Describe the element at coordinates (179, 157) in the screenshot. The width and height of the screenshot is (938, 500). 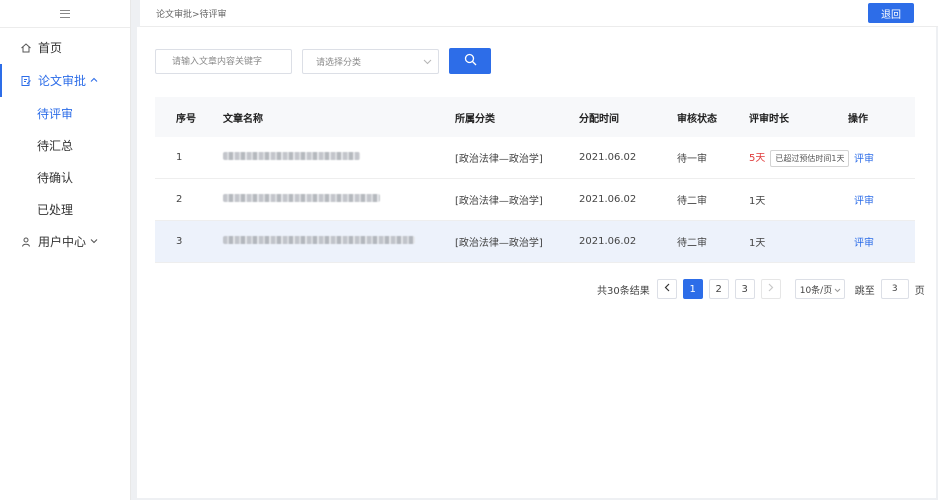
I see `cell-index: 1` at that location.